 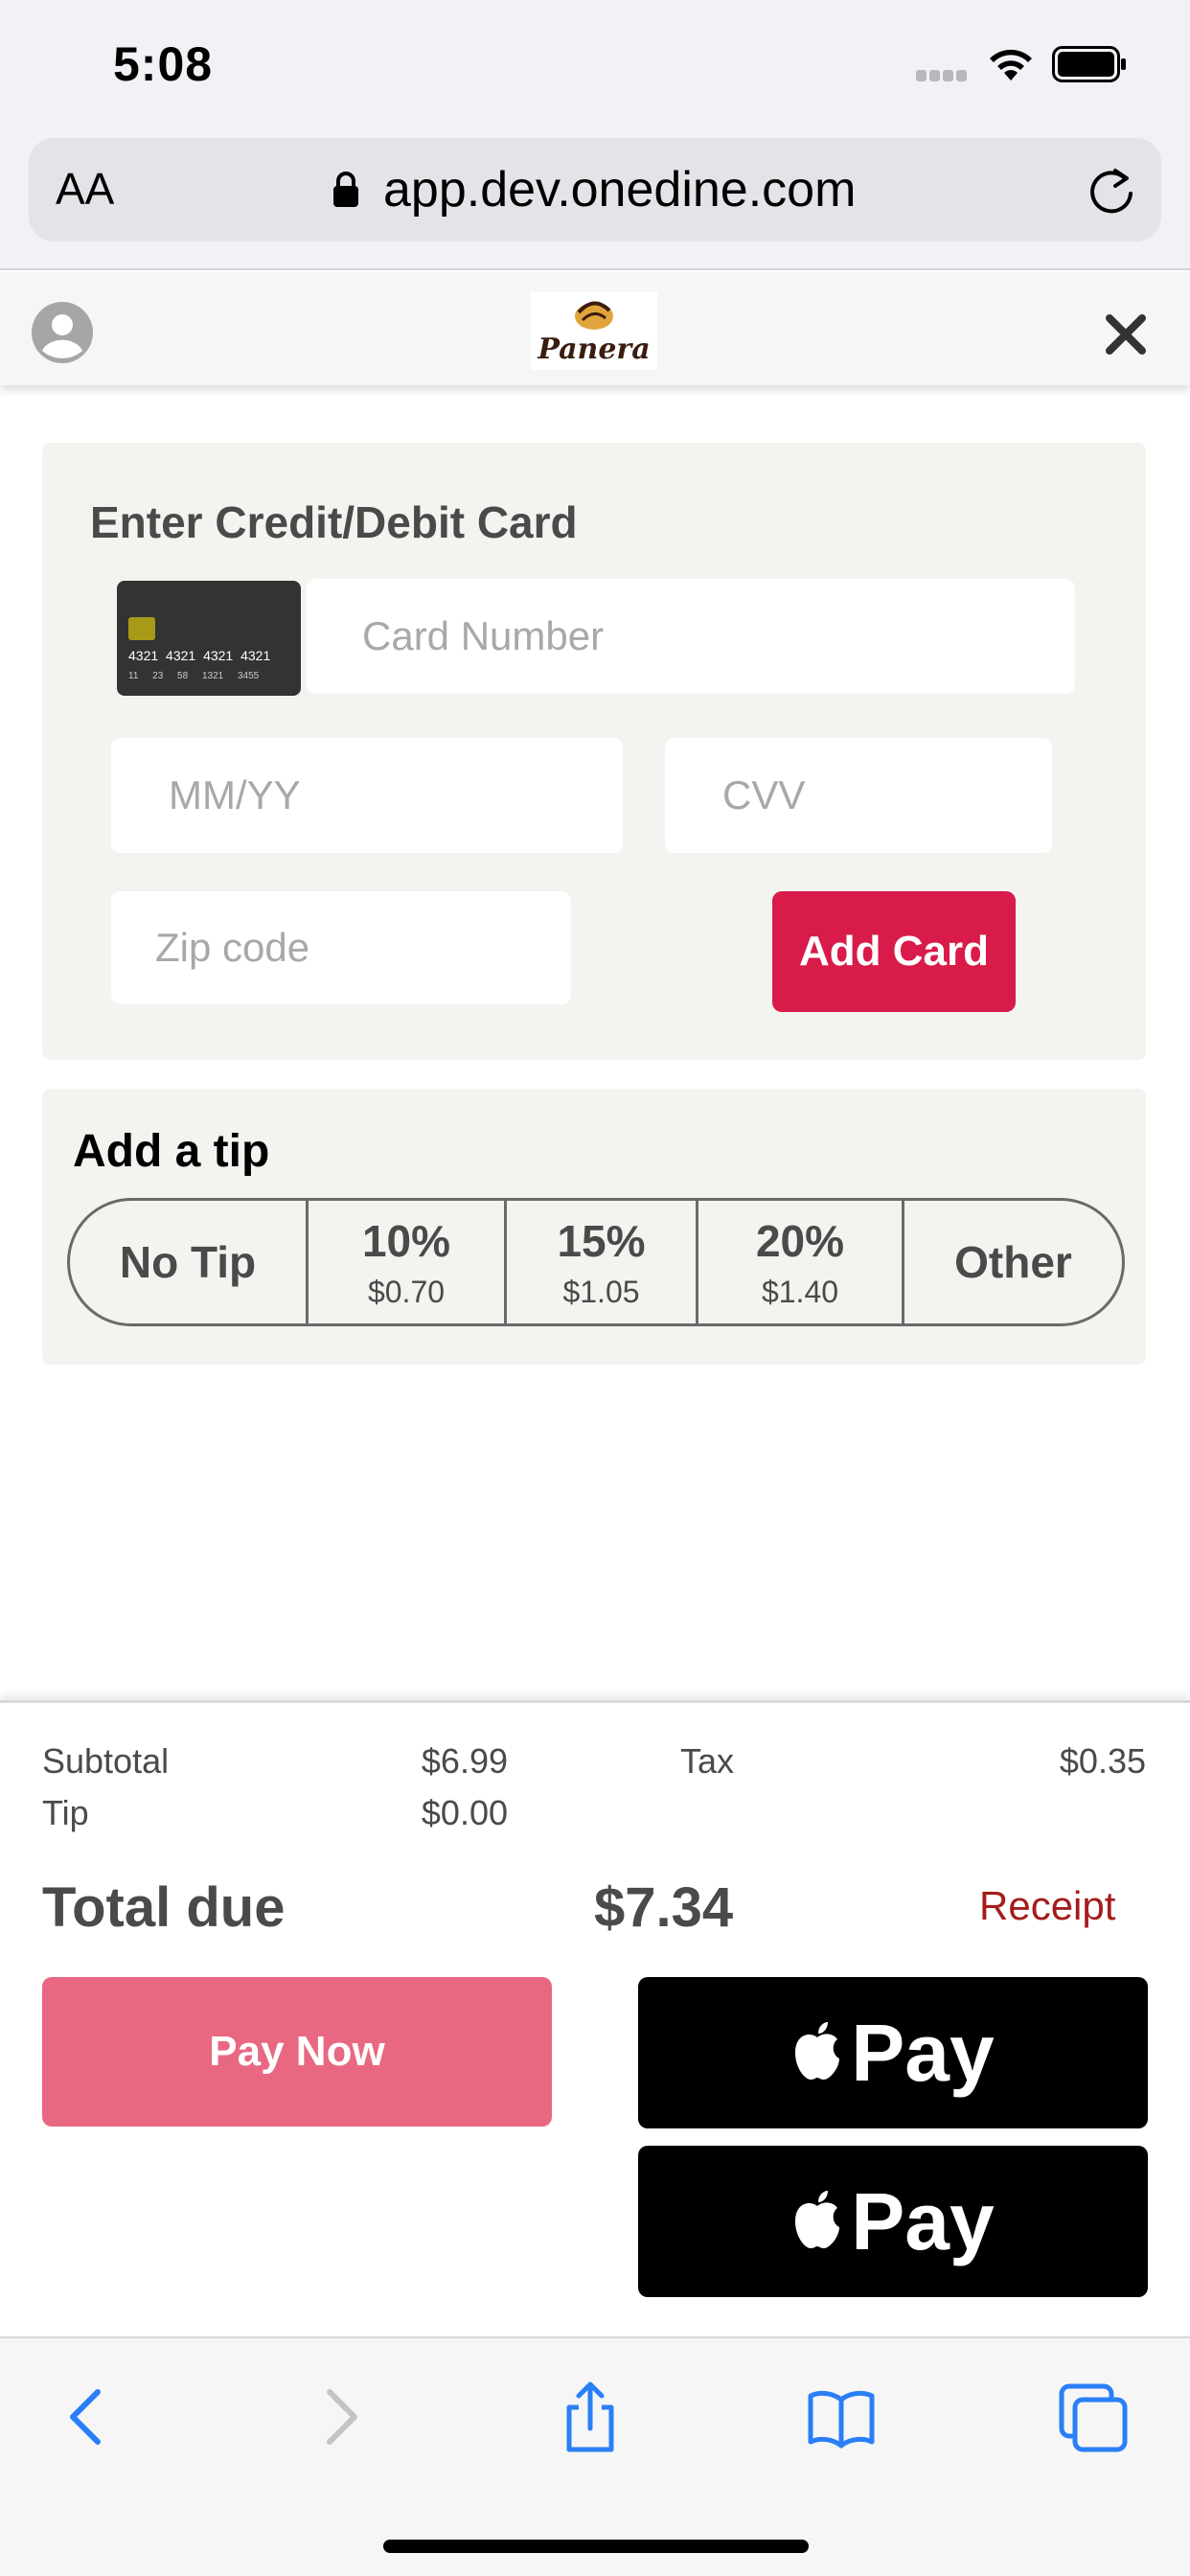 What do you see at coordinates (66, 1812) in the screenshot?
I see `tip-label: Tip` at bounding box center [66, 1812].